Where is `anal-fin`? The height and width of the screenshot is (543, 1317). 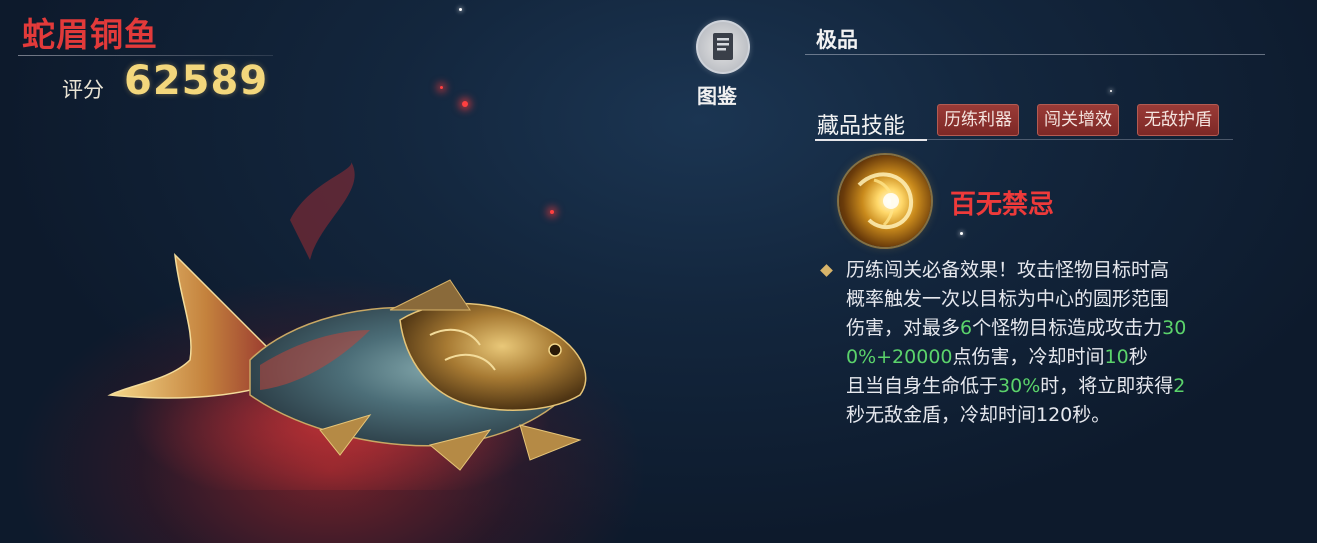 anal-fin is located at coordinates (550, 442).